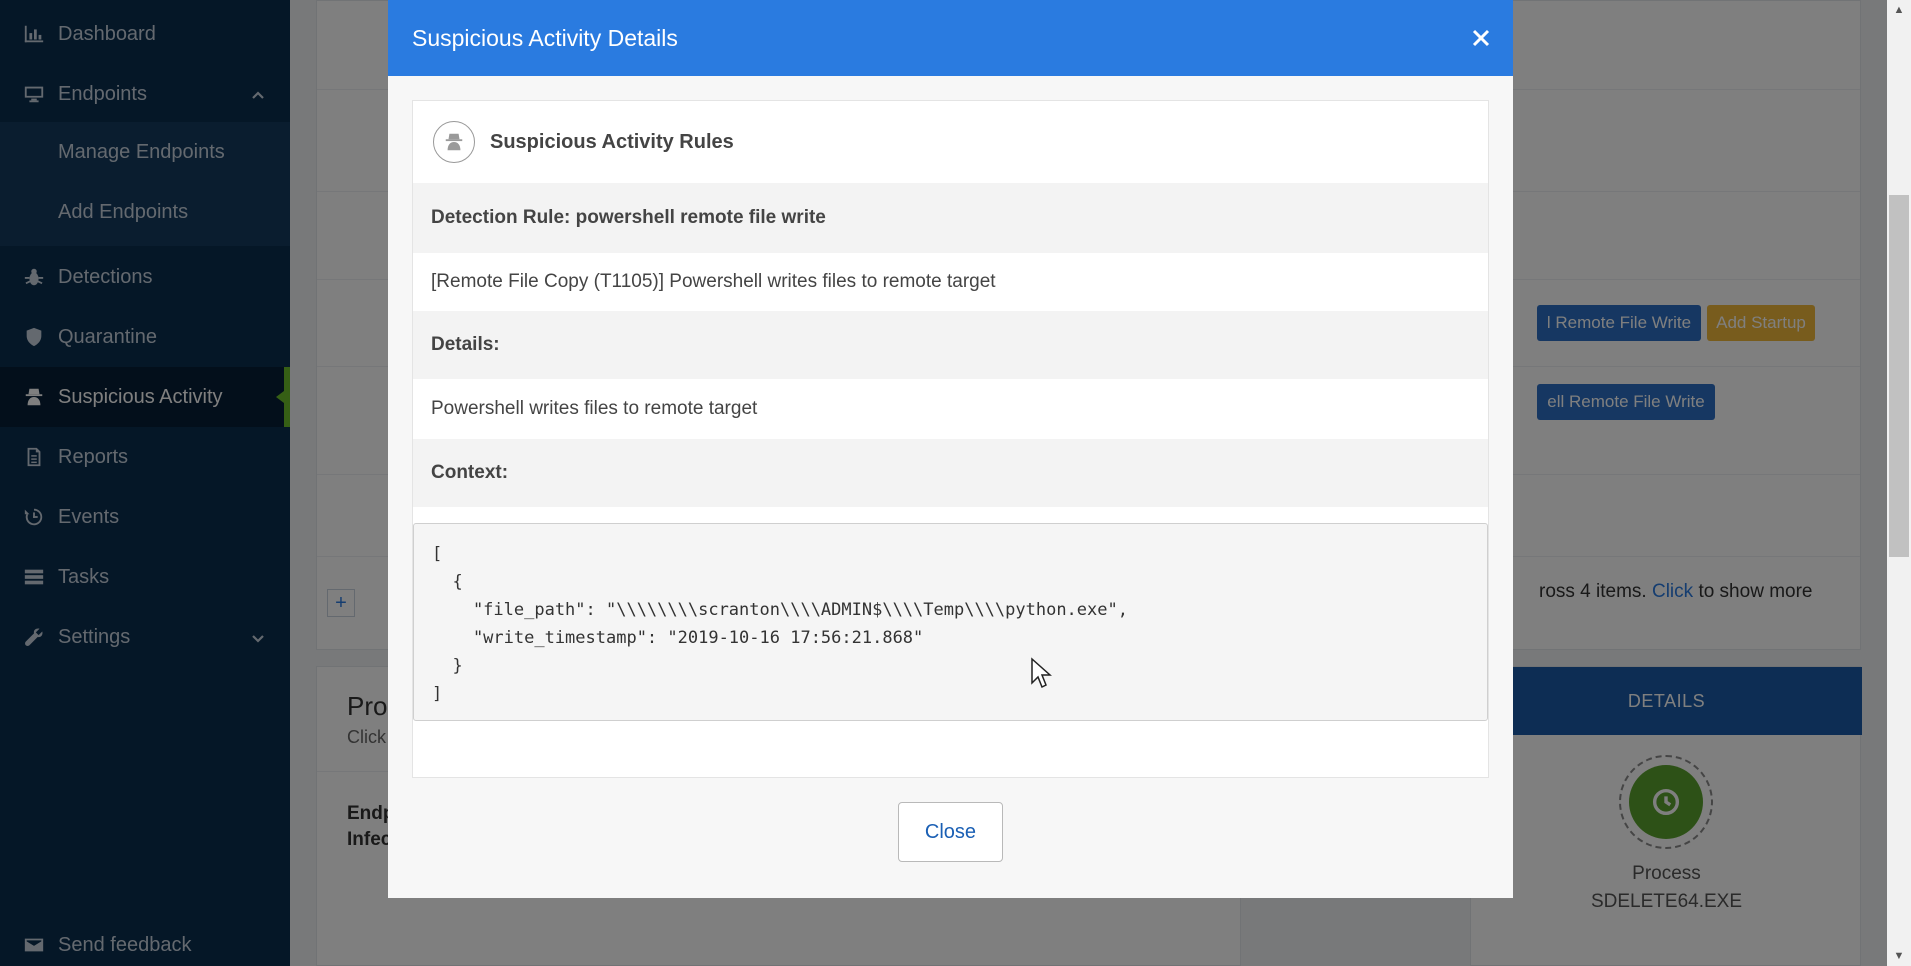 This screenshot has width=1911, height=966. Describe the element at coordinates (950, 473) in the screenshot. I see `context-label: Context:` at that location.